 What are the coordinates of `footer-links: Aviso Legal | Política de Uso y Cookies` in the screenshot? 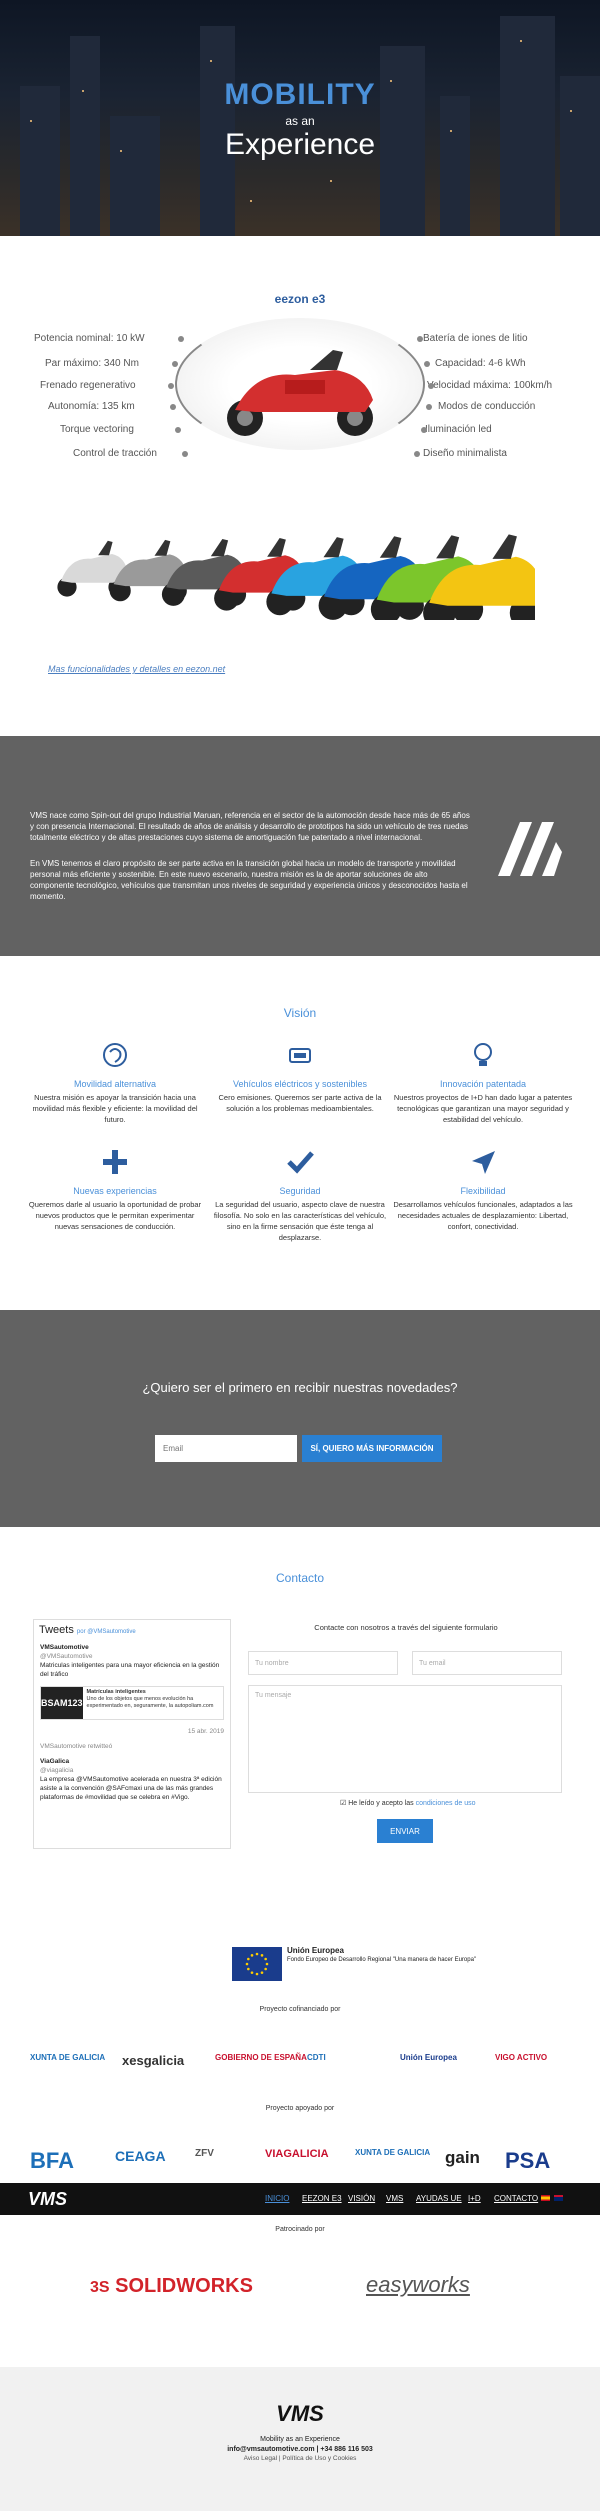 It's located at (300, 2458).